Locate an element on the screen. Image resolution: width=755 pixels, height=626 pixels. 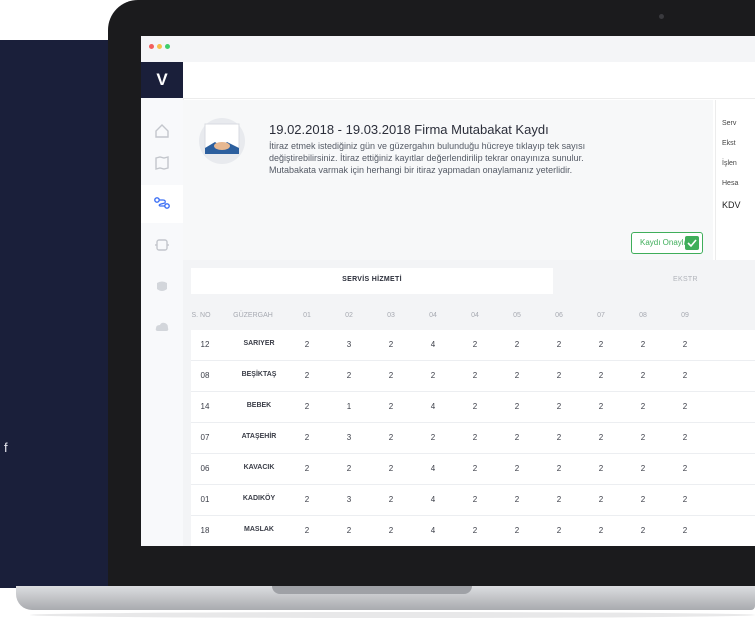
approve-record-label: Kaydı Onayla is located at coordinates (664, 242).